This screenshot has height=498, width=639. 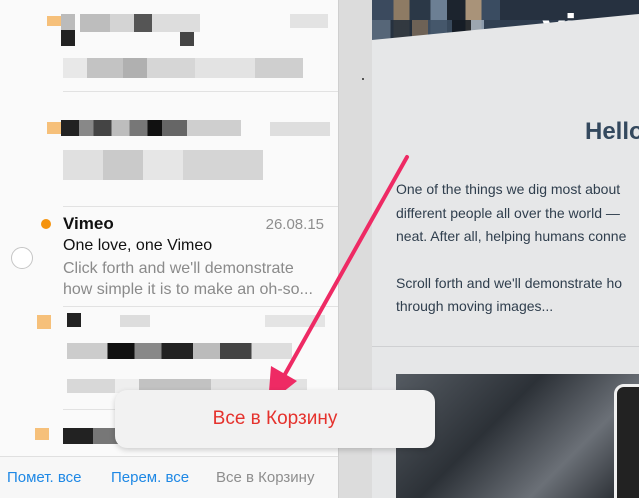 I want to click on unread-indicator, so click(x=46, y=224).